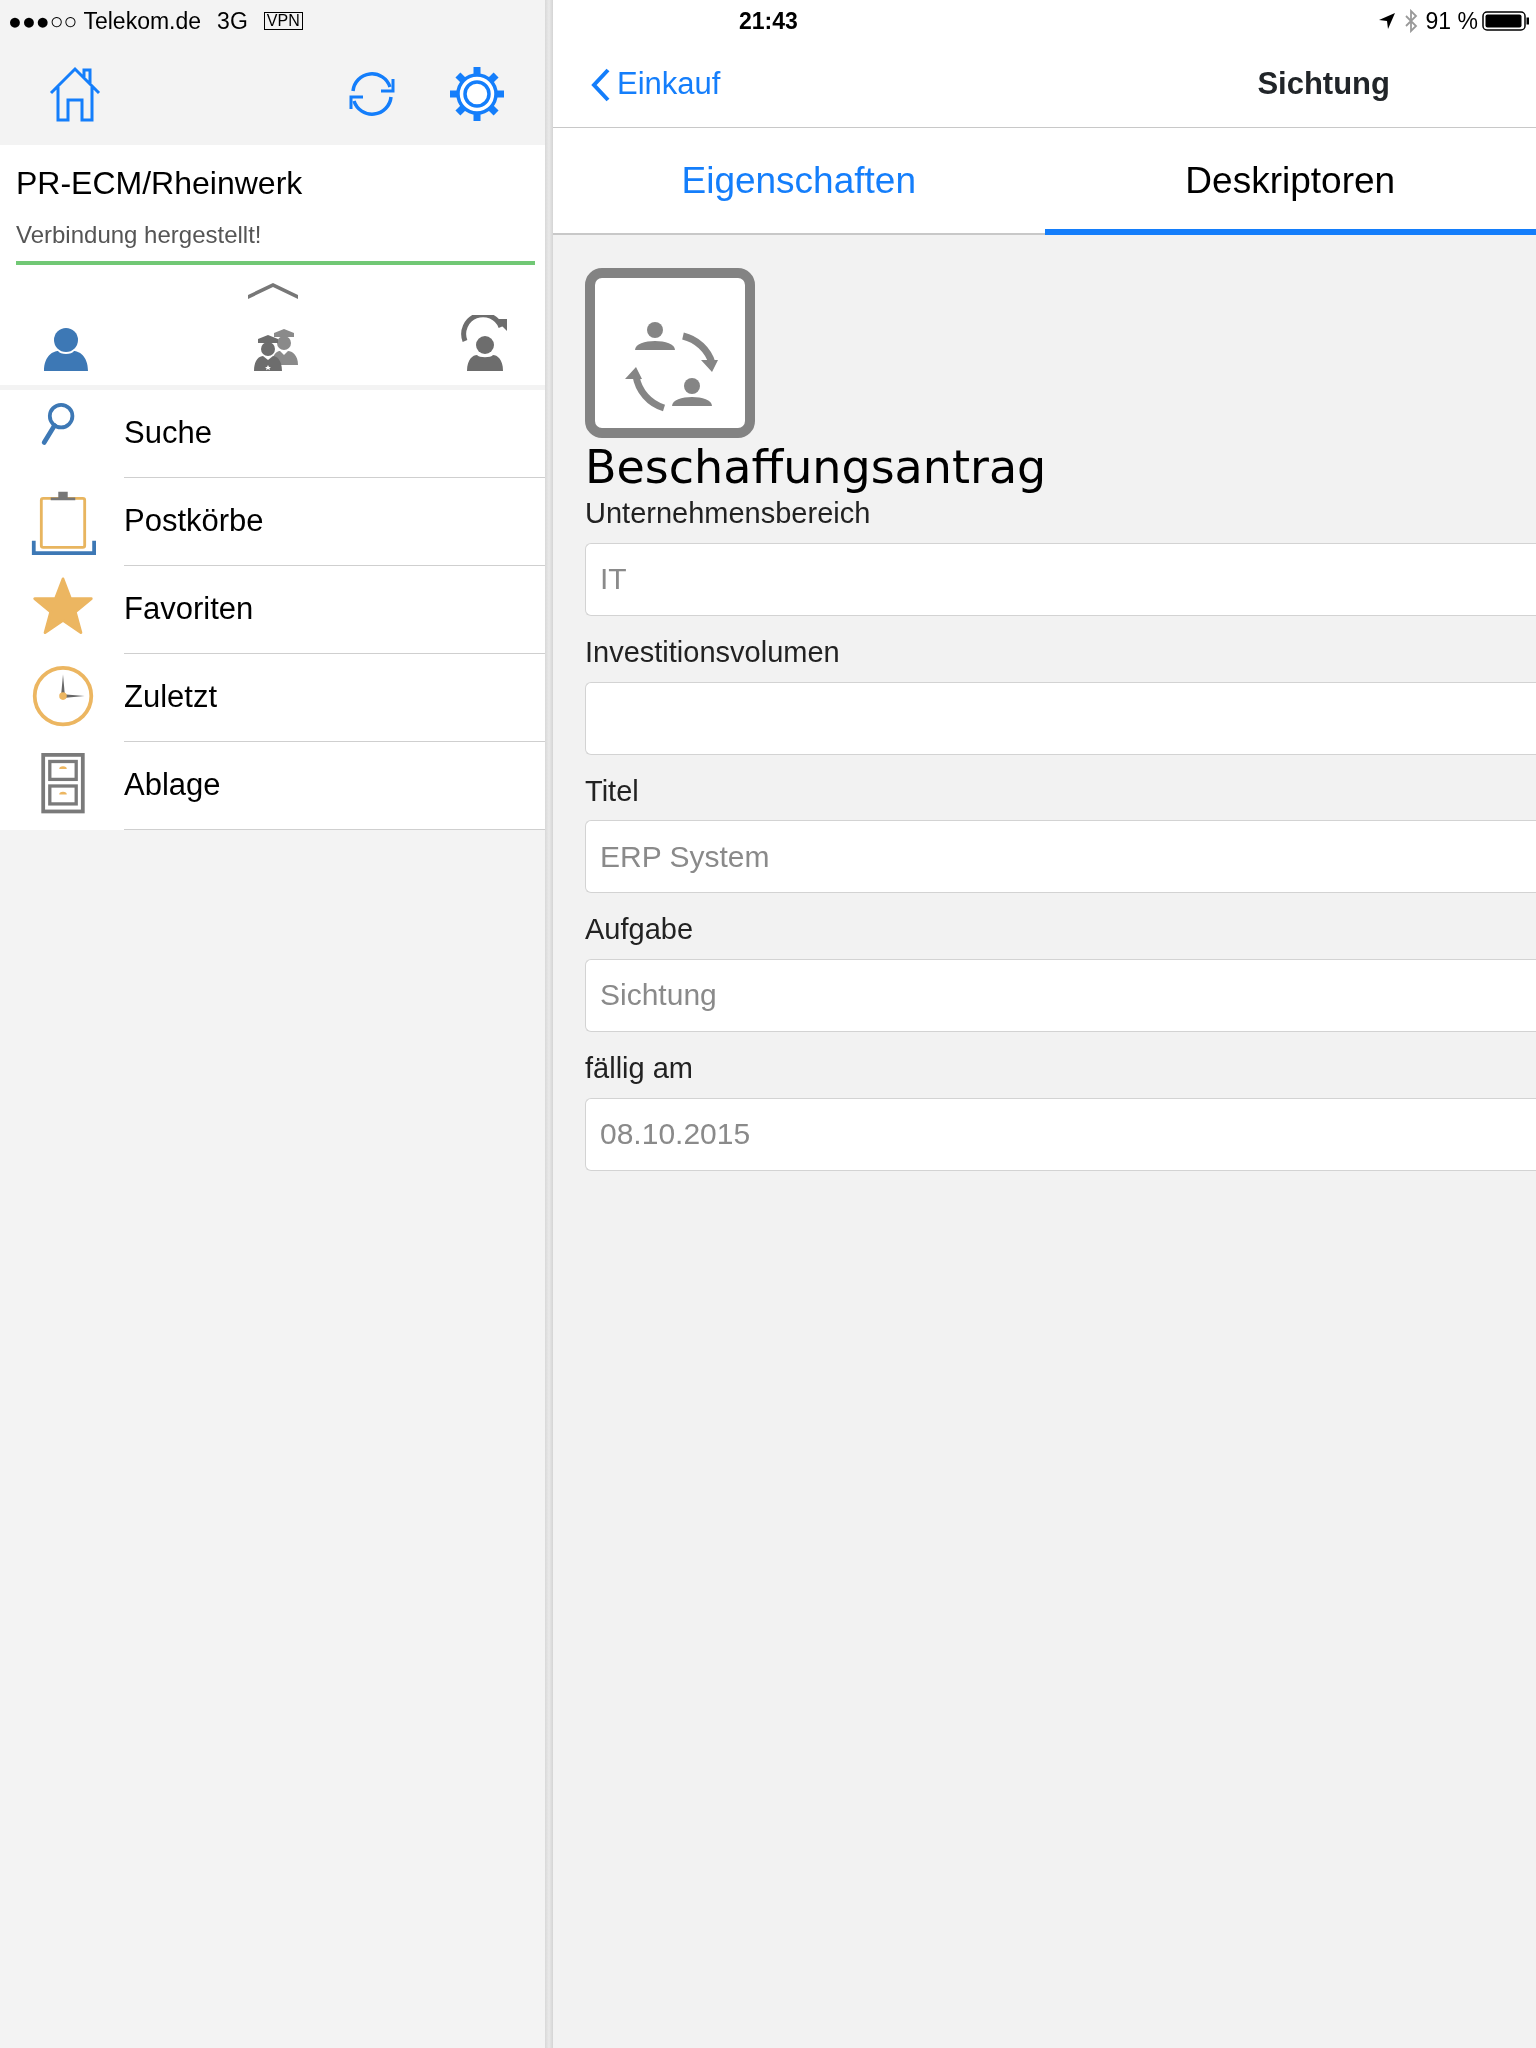 This screenshot has height=2048, width=1536. Describe the element at coordinates (283, 21) in the screenshot. I see `vpn-indicator: VPN` at that location.